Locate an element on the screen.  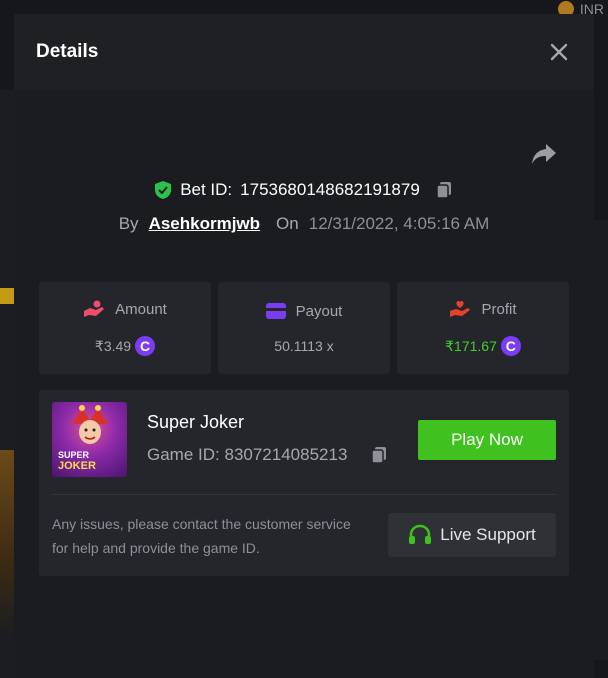
stat-profit: Profit ₹171.67 C is located at coordinates (483, 328).